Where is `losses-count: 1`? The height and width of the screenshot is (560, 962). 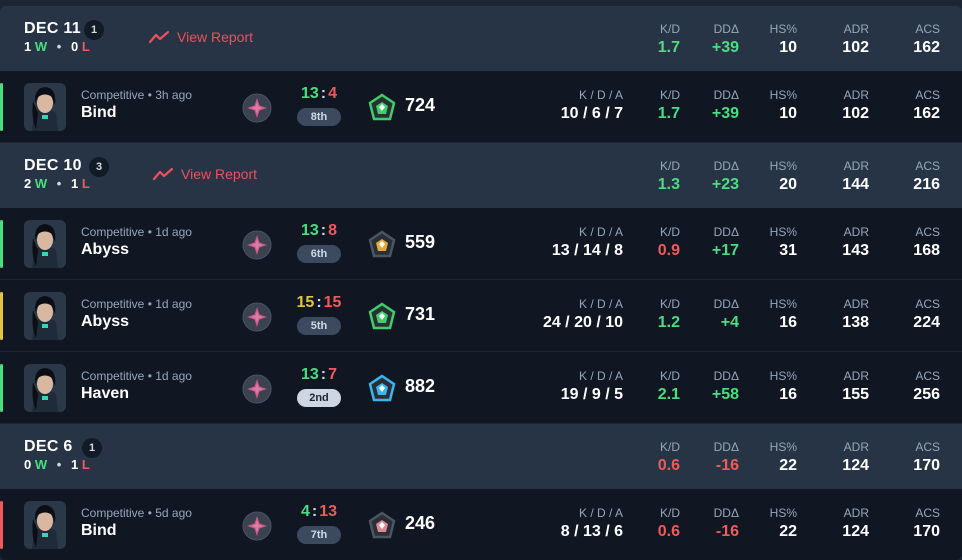 losses-count: 1 is located at coordinates (74, 183).